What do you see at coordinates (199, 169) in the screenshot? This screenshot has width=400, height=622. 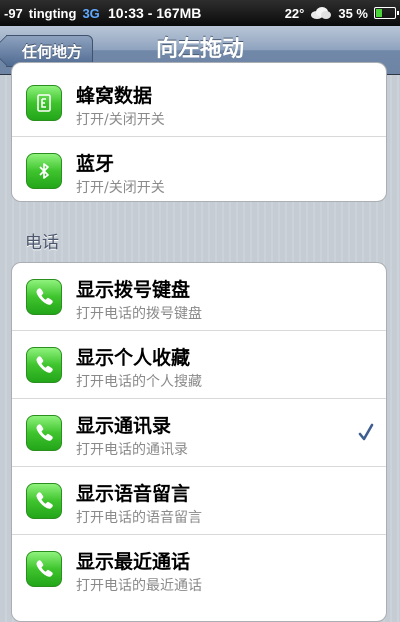 I see `list-item-bluetooth: 蓝牙 打开/关闭开关` at bounding box center [199, 169].